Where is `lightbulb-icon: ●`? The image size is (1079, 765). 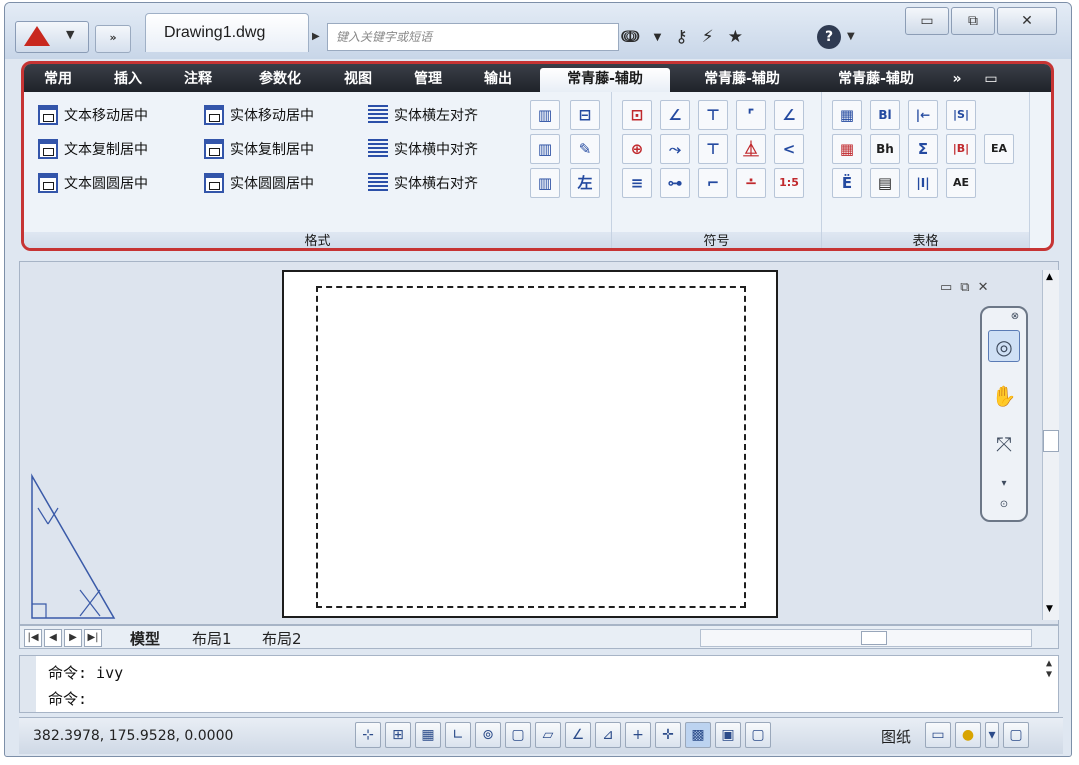
lightbulb-icon: ● is located at coordinates (968, 735).